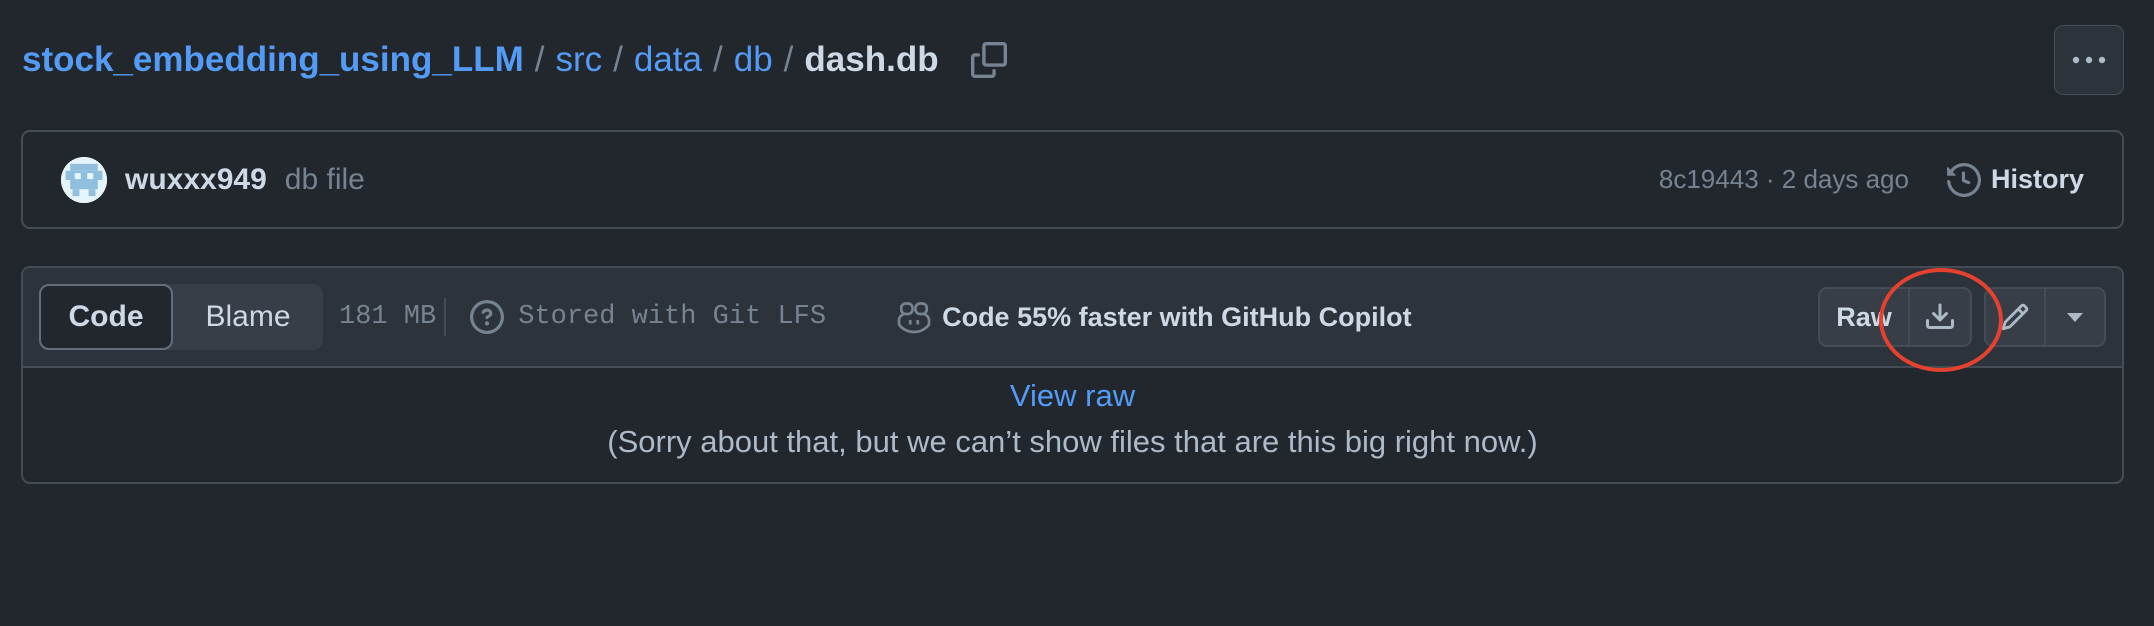 This screenshot has width=2154, height=626. What do you see at coordinates (273, 60) in the screenshot?
I see `breadcrumb-repo-link: stock_embedding_using_LLM` at bounding box center [273, 60].